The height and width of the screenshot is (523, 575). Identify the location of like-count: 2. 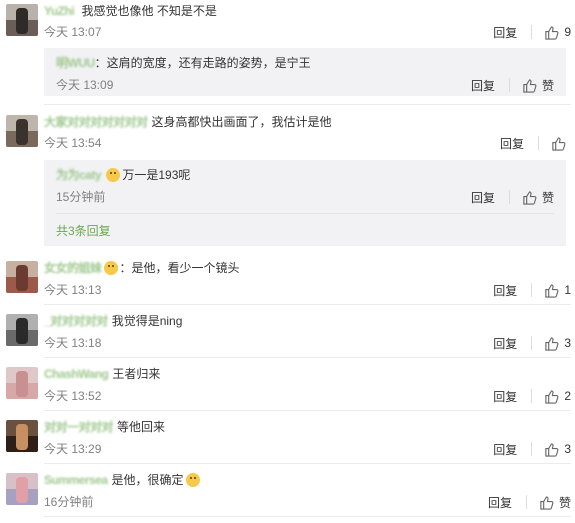
(567, 396).